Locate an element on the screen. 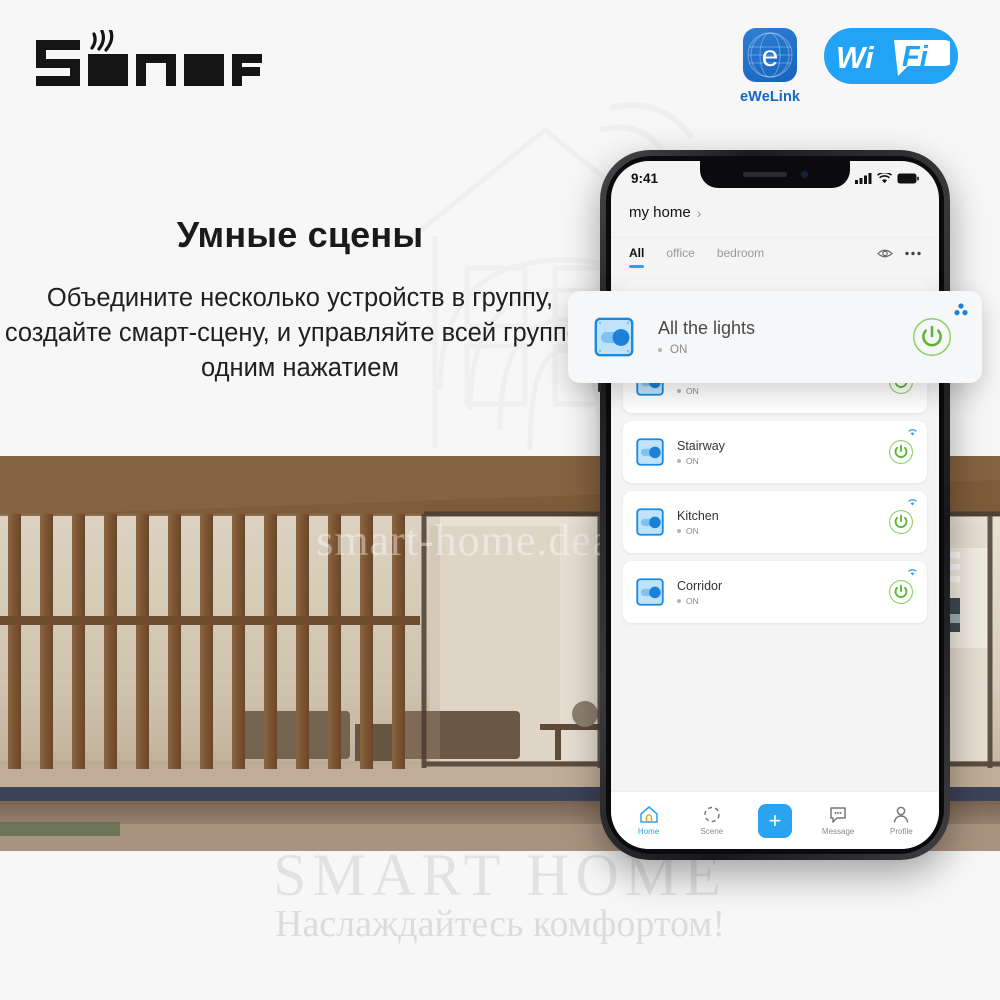 This screenshot has width=1000, height=1000. ewelink-badge: e eWeLink is located at coordinates (770, 66).